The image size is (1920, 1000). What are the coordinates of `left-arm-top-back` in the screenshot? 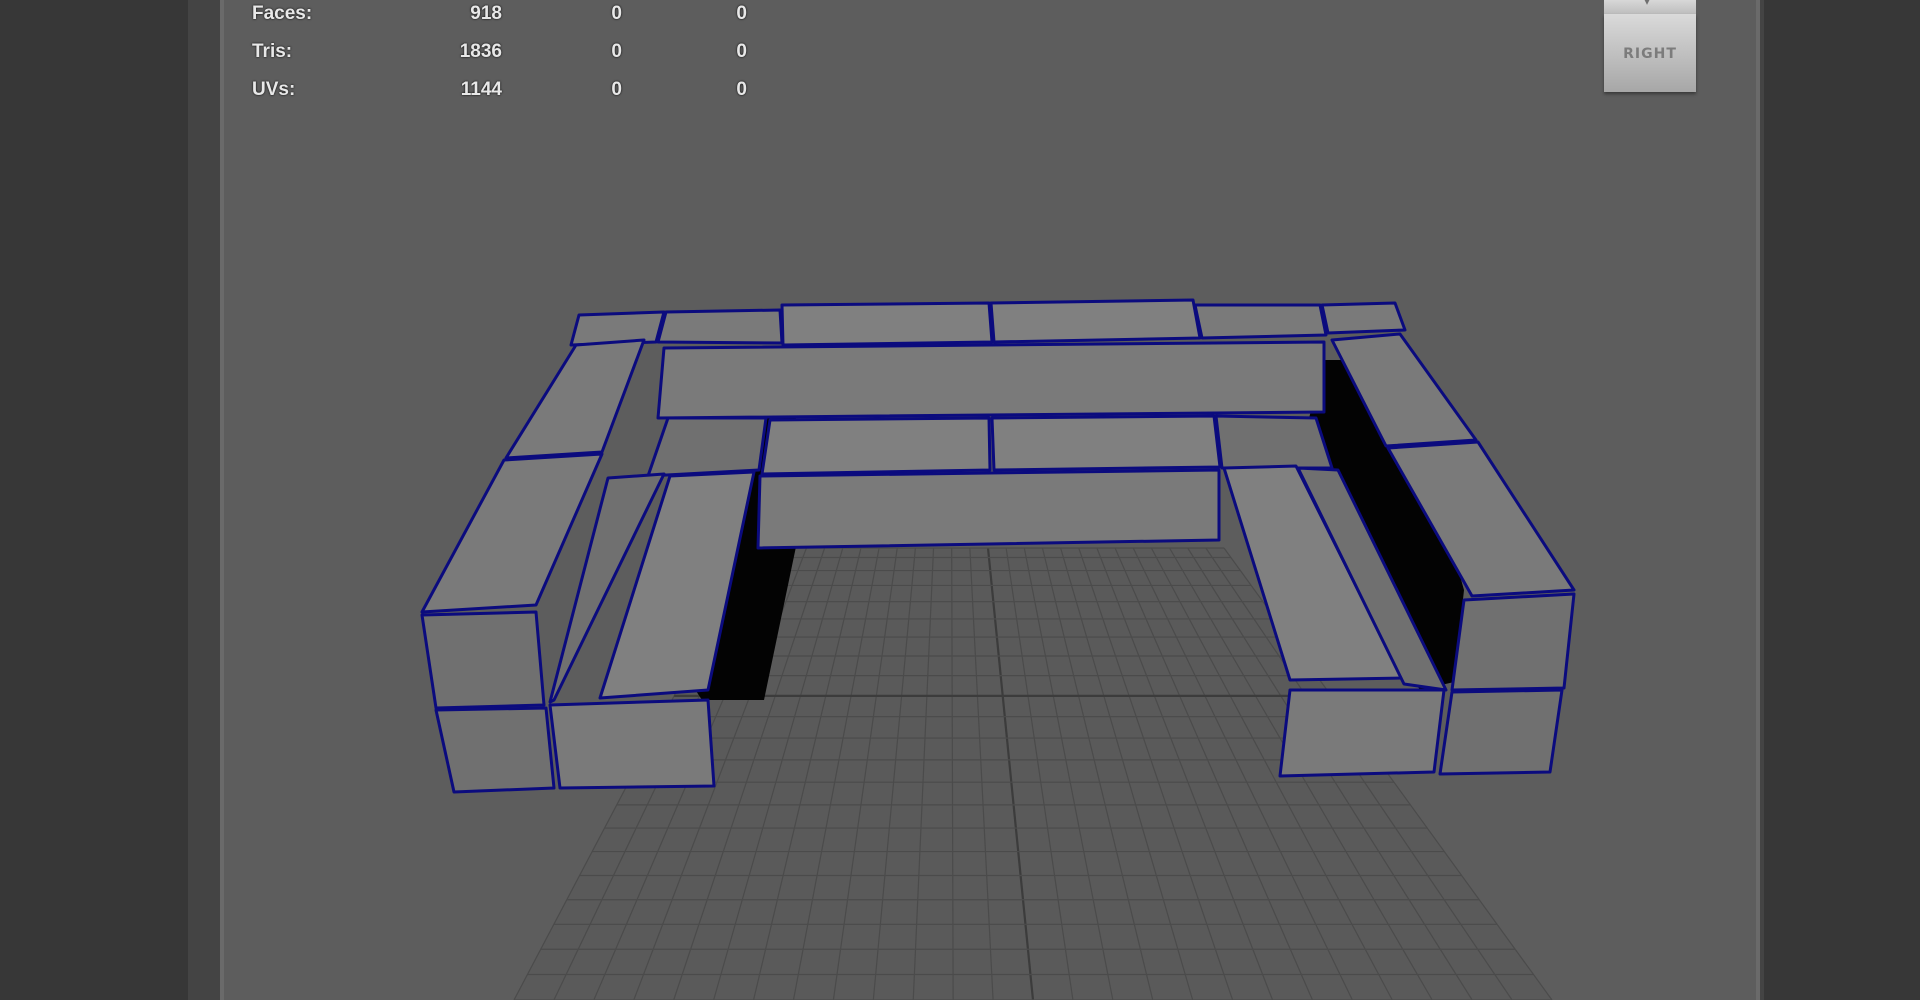 It's located at (575, 399).